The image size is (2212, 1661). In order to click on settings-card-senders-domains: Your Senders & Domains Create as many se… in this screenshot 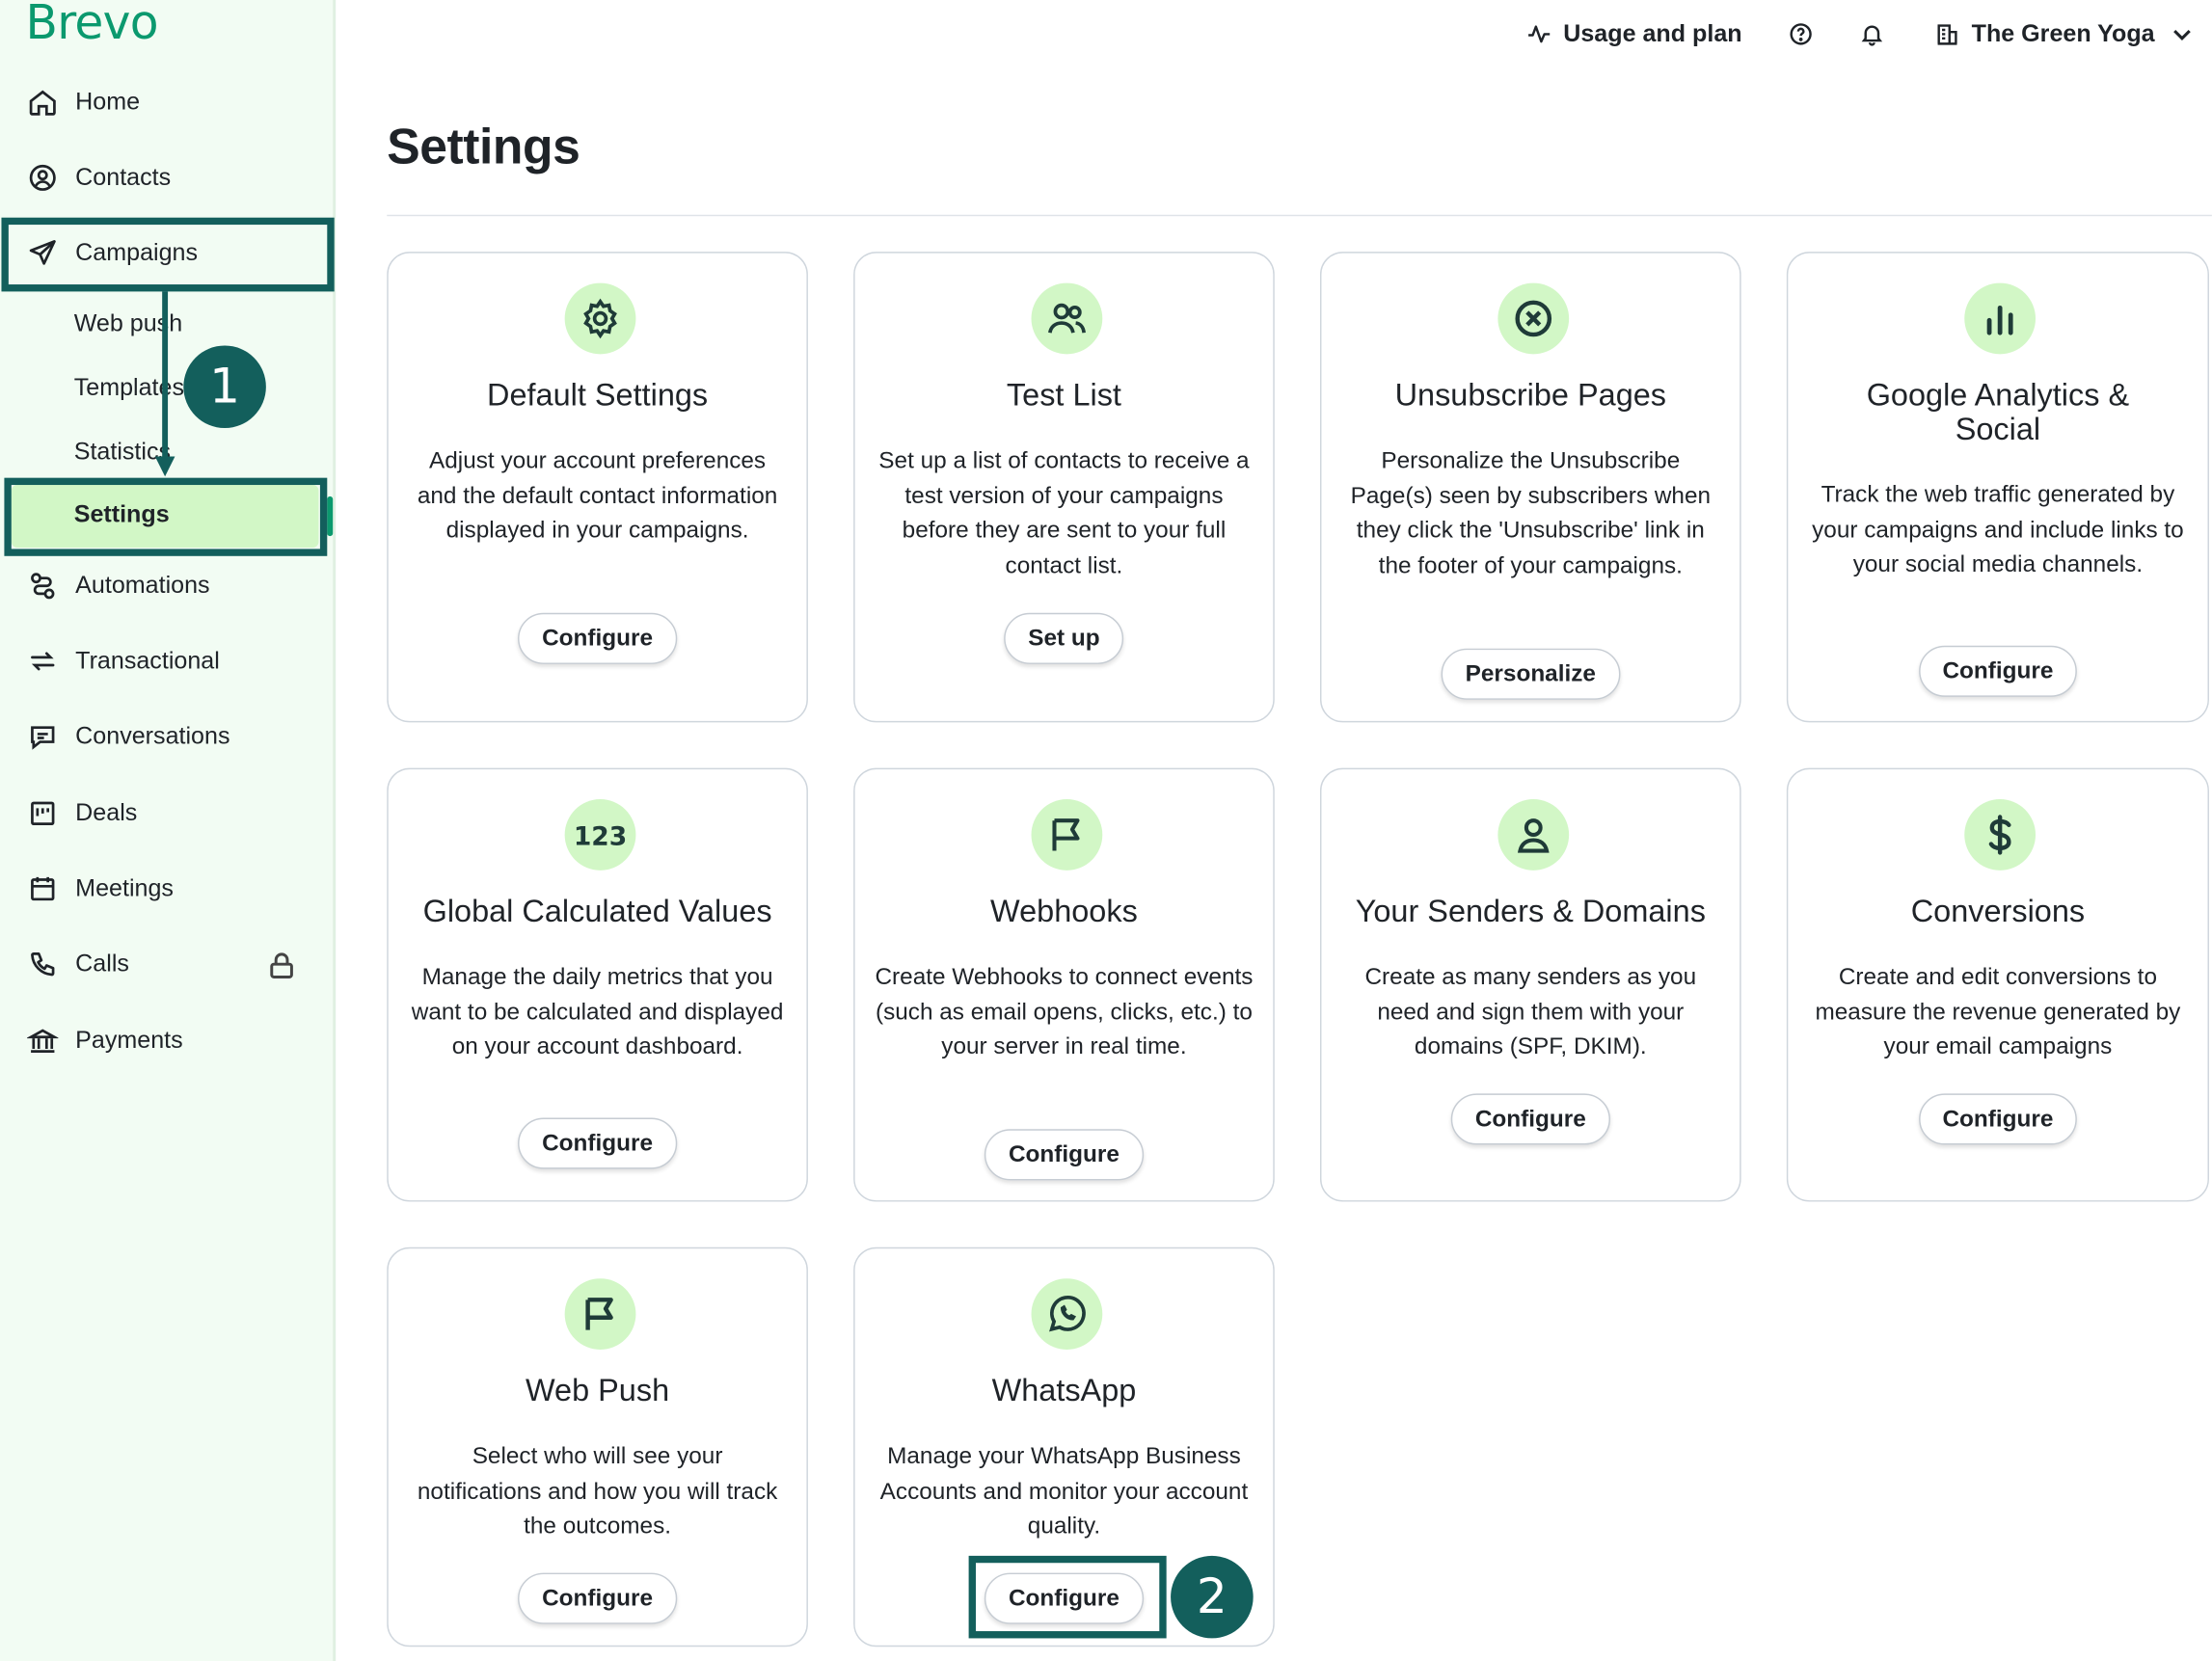, I will do `click(1530, 984)`.